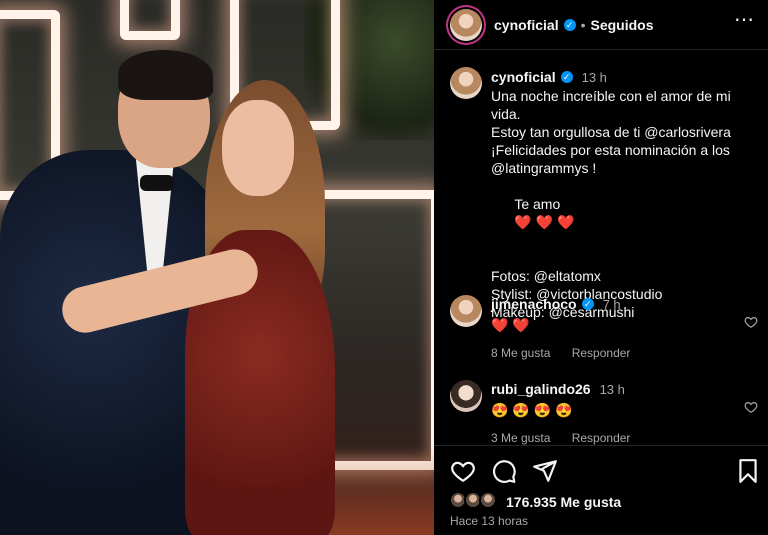 This screenshot has height=535, width=768. I want to click on avatar, so click(488, 500).